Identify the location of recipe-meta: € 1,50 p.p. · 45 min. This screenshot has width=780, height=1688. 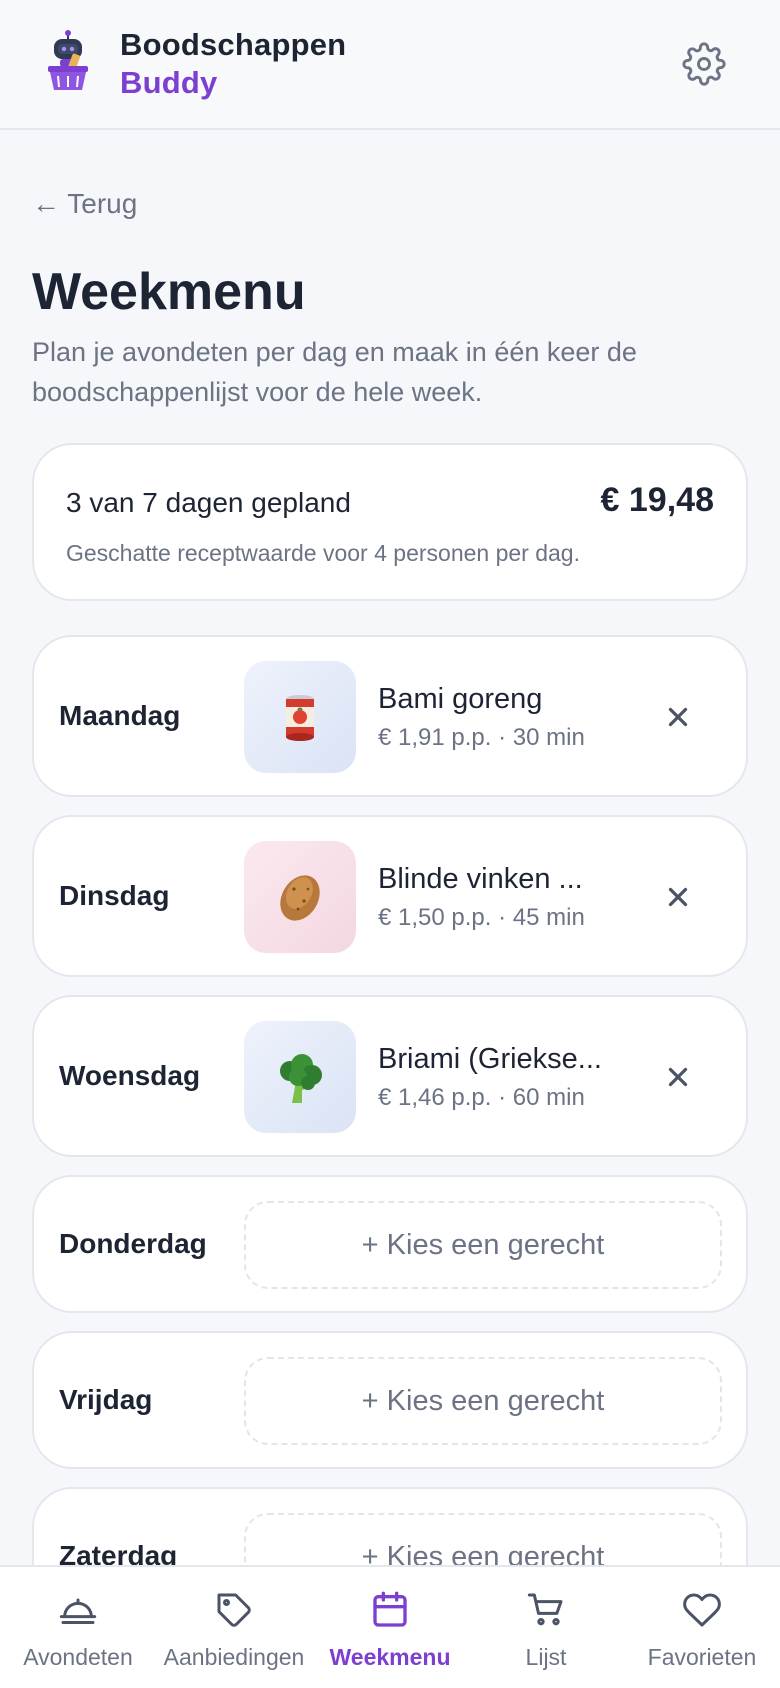
(481, 917).